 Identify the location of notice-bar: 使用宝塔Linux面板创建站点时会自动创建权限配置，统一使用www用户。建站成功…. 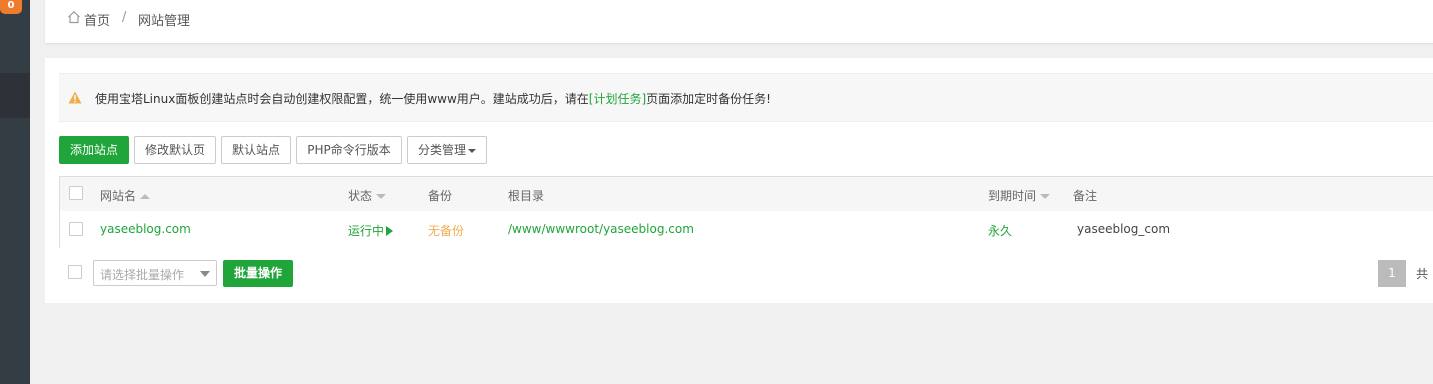
(746, 97).